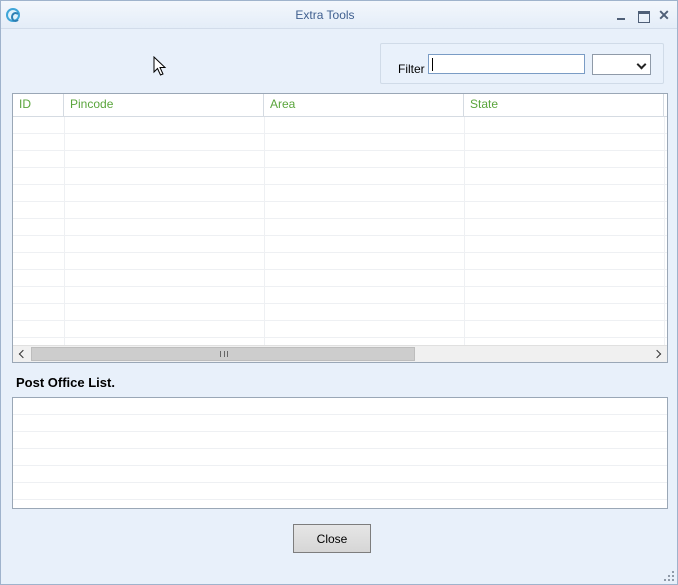 Image resolution: width=678 pixels, height=585 pixels. Describe the element at coordinates (621, 64) in the screenshot. I see `filter-dropdown` at that location.